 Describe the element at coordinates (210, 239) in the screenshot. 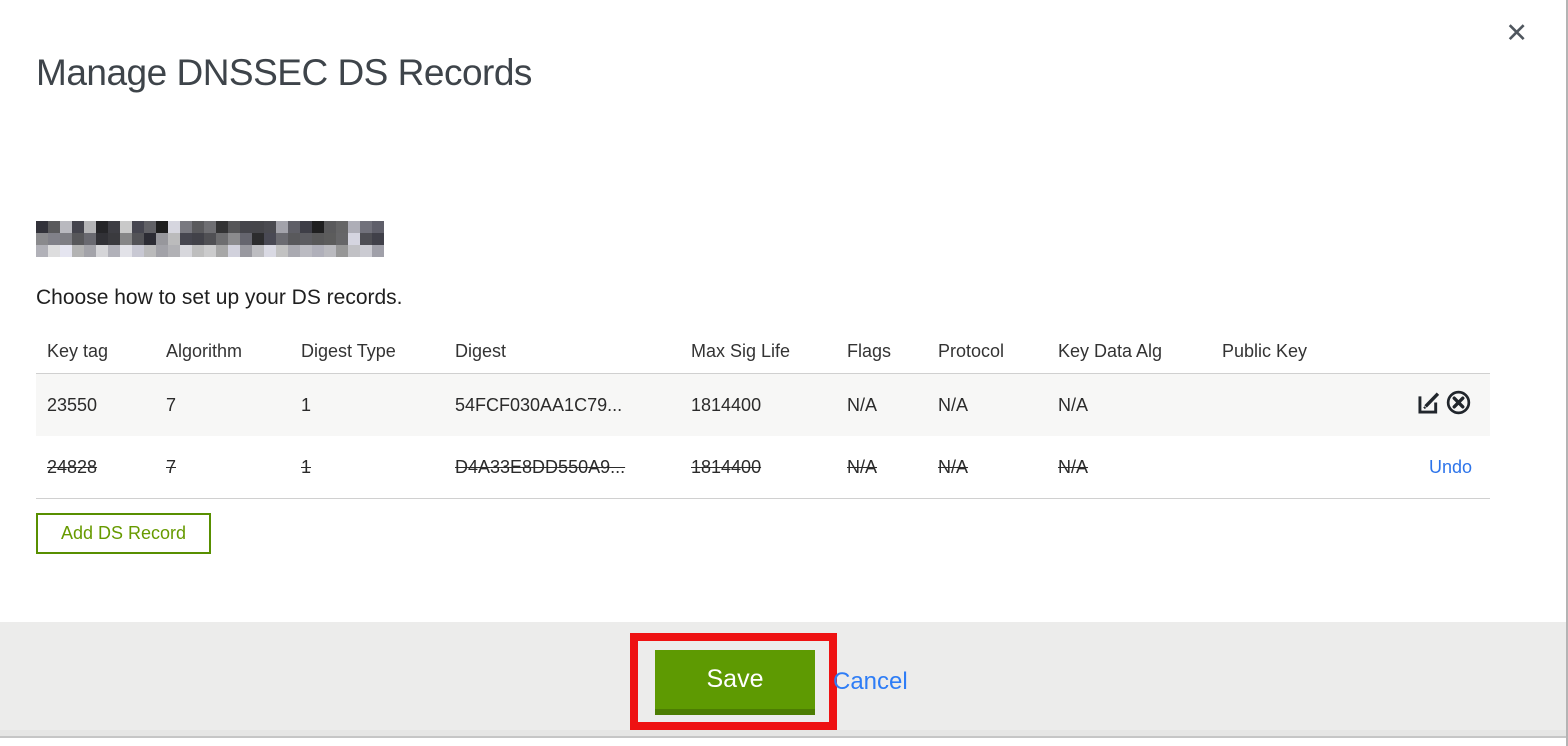

I see `redacted-domain-name` at that location.